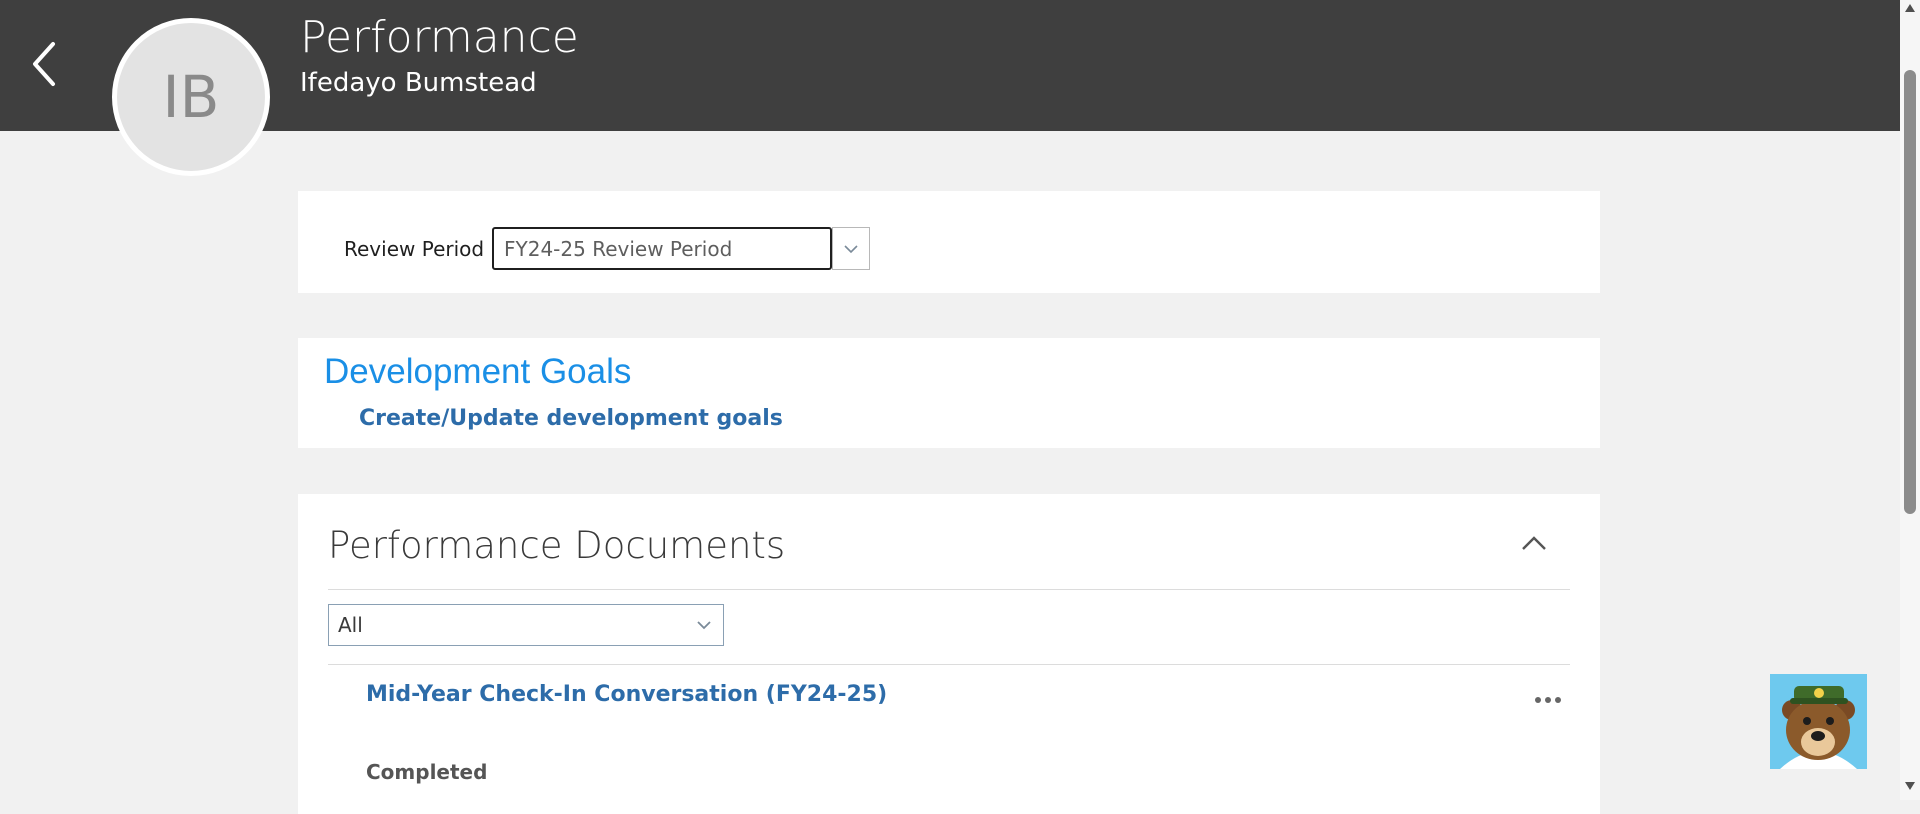 The image size is (1920, 814). What do you see at coordinates (1818, 727) in the screenshot?
I see `bear-mascot-icon` at bounding box center [1818, 727].